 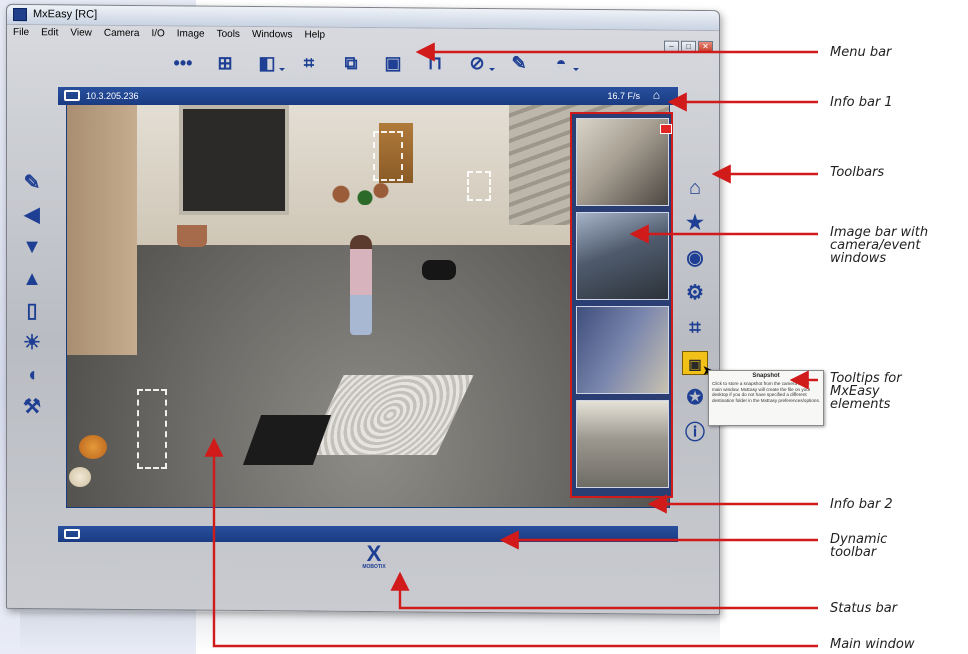 I want to click on microphone-icon: ✎, so click(x=32, y=183).